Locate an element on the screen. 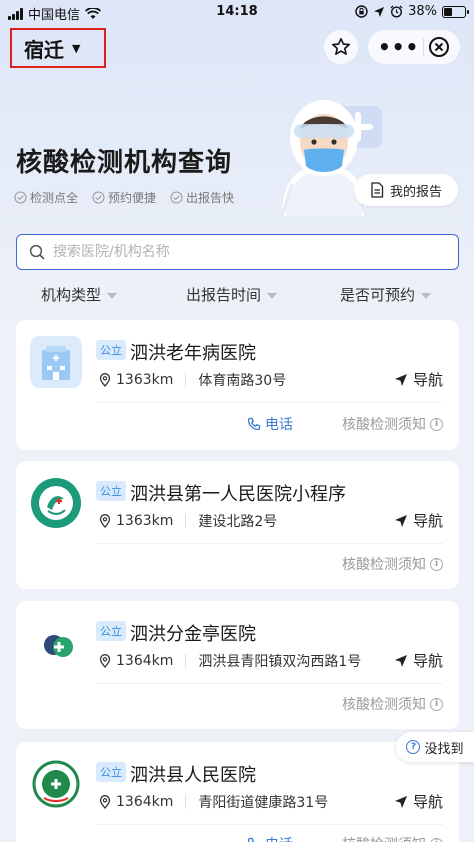  feature-label: 预约便捷 is located at coordinates (132, 198).